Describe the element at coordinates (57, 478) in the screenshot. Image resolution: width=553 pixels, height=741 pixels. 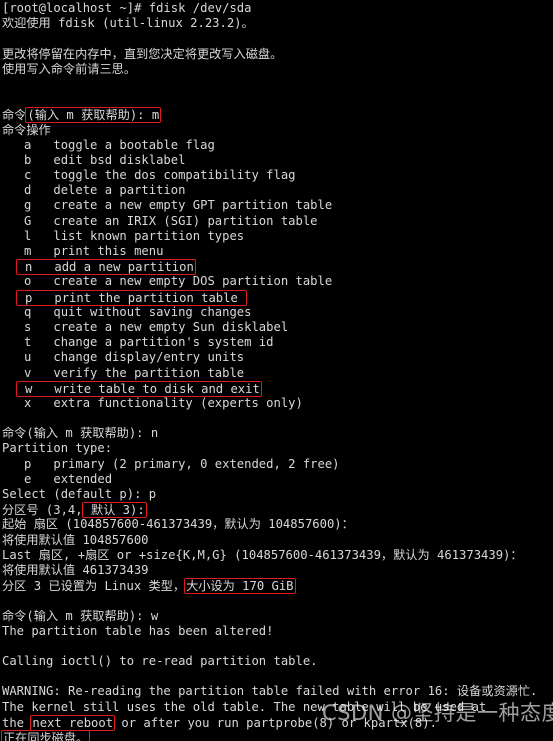
I see `line-text: e extended` at that location.